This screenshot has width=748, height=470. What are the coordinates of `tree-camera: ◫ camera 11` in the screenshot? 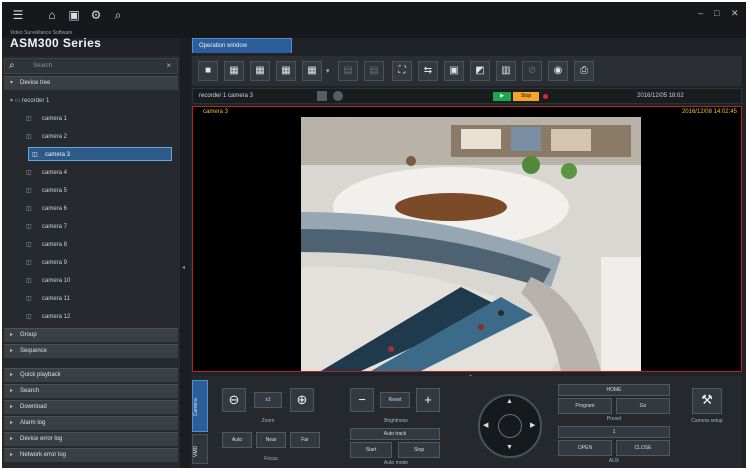 It's located at (91, 299).